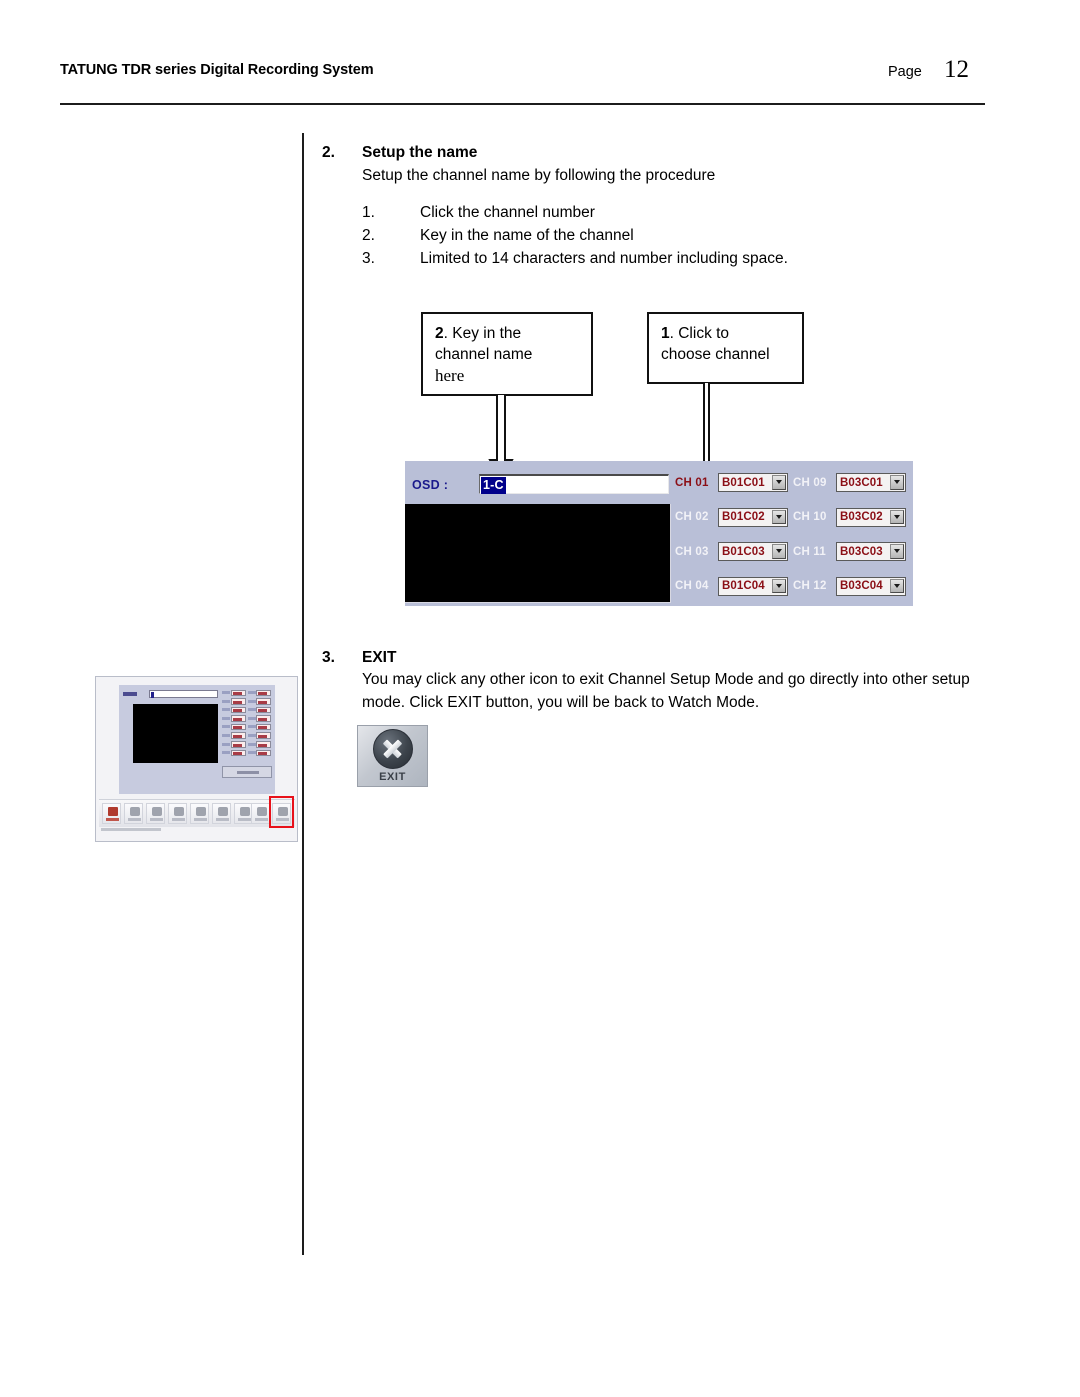  Describe the element at coordinates (696, 483) in the screenshot. I see `channel-label-ch01: CH 01` at that location.